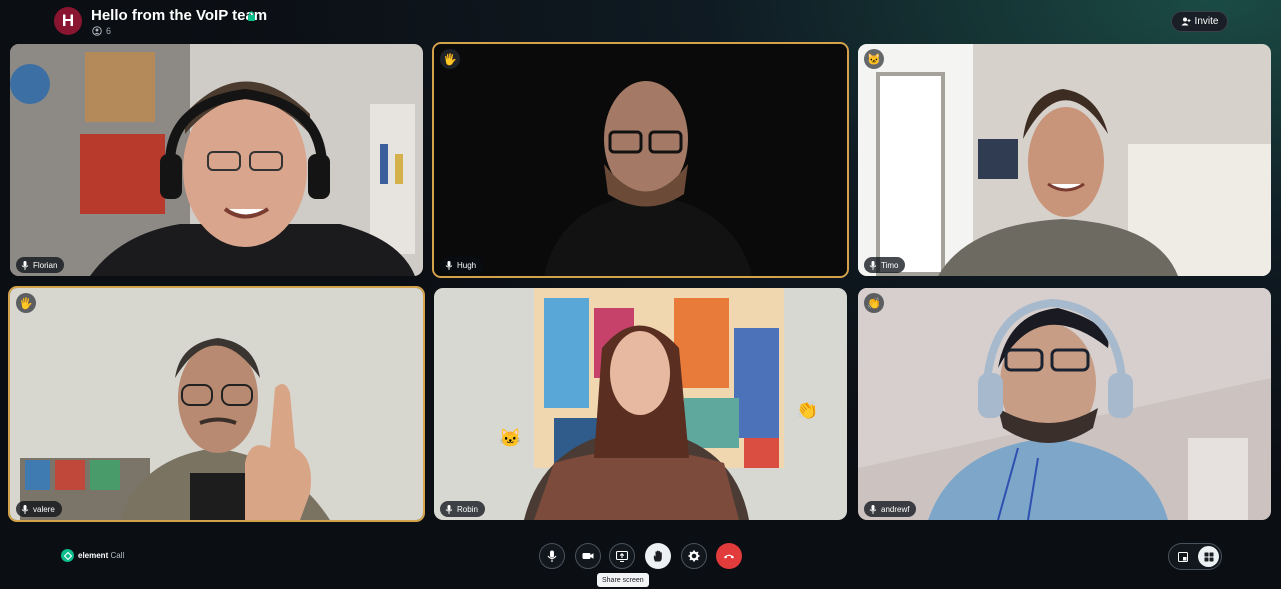 The width and height of the screenshot is (1281, 589). I want to click on element-logo-icon, so click(67, 555).